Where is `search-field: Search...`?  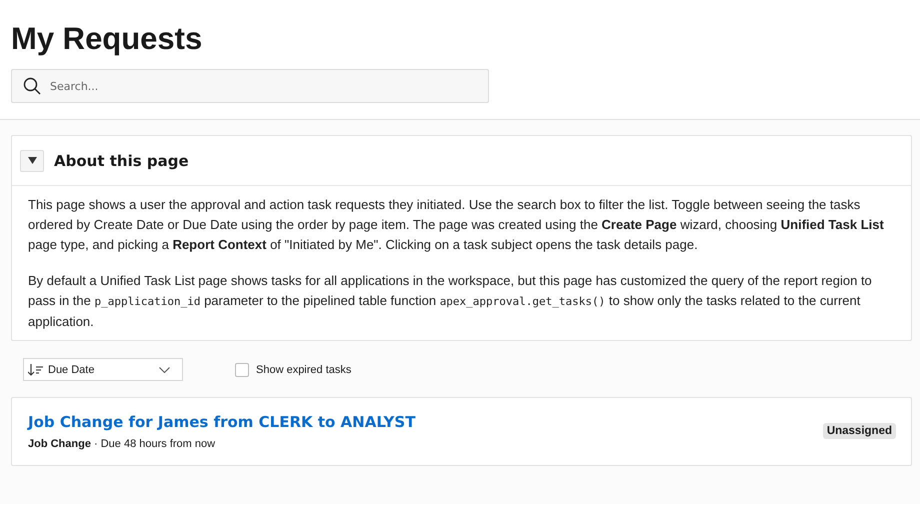 search-field: Search... is located at coordinates (250, 86).